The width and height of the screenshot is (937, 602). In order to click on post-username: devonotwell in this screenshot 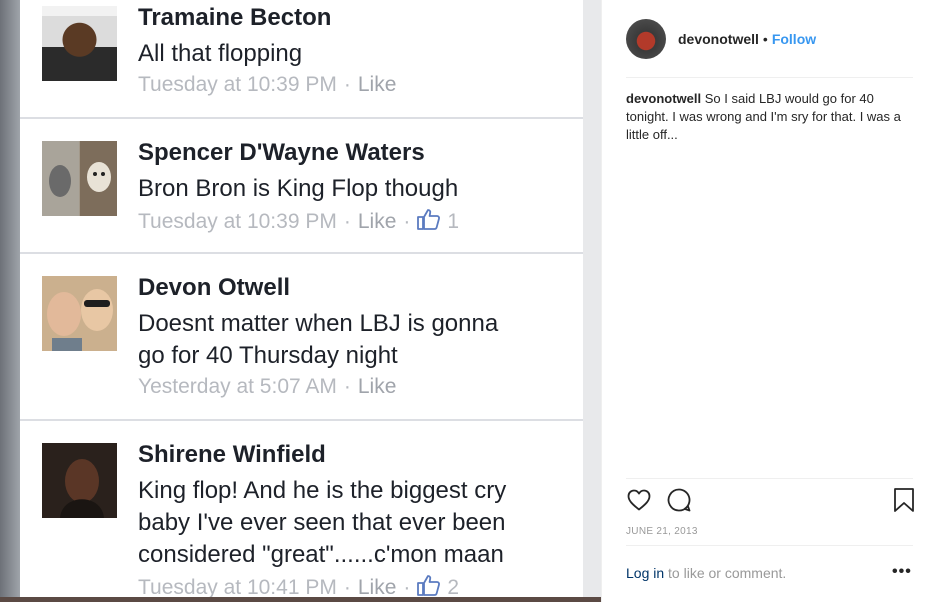, I will do `click(718, 39)`.